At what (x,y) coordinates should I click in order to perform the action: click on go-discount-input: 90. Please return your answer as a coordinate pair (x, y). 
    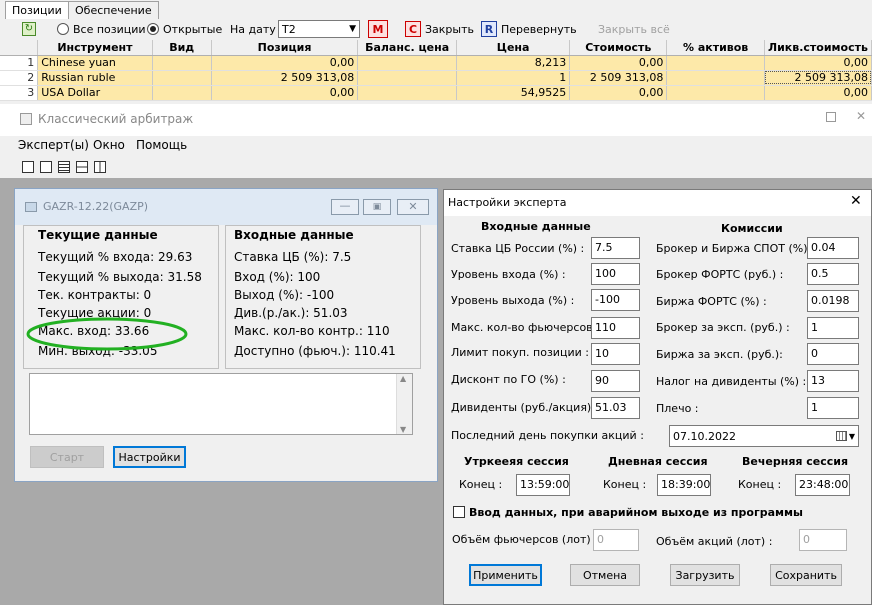
    Looking at the image, I should click on (615, 381).